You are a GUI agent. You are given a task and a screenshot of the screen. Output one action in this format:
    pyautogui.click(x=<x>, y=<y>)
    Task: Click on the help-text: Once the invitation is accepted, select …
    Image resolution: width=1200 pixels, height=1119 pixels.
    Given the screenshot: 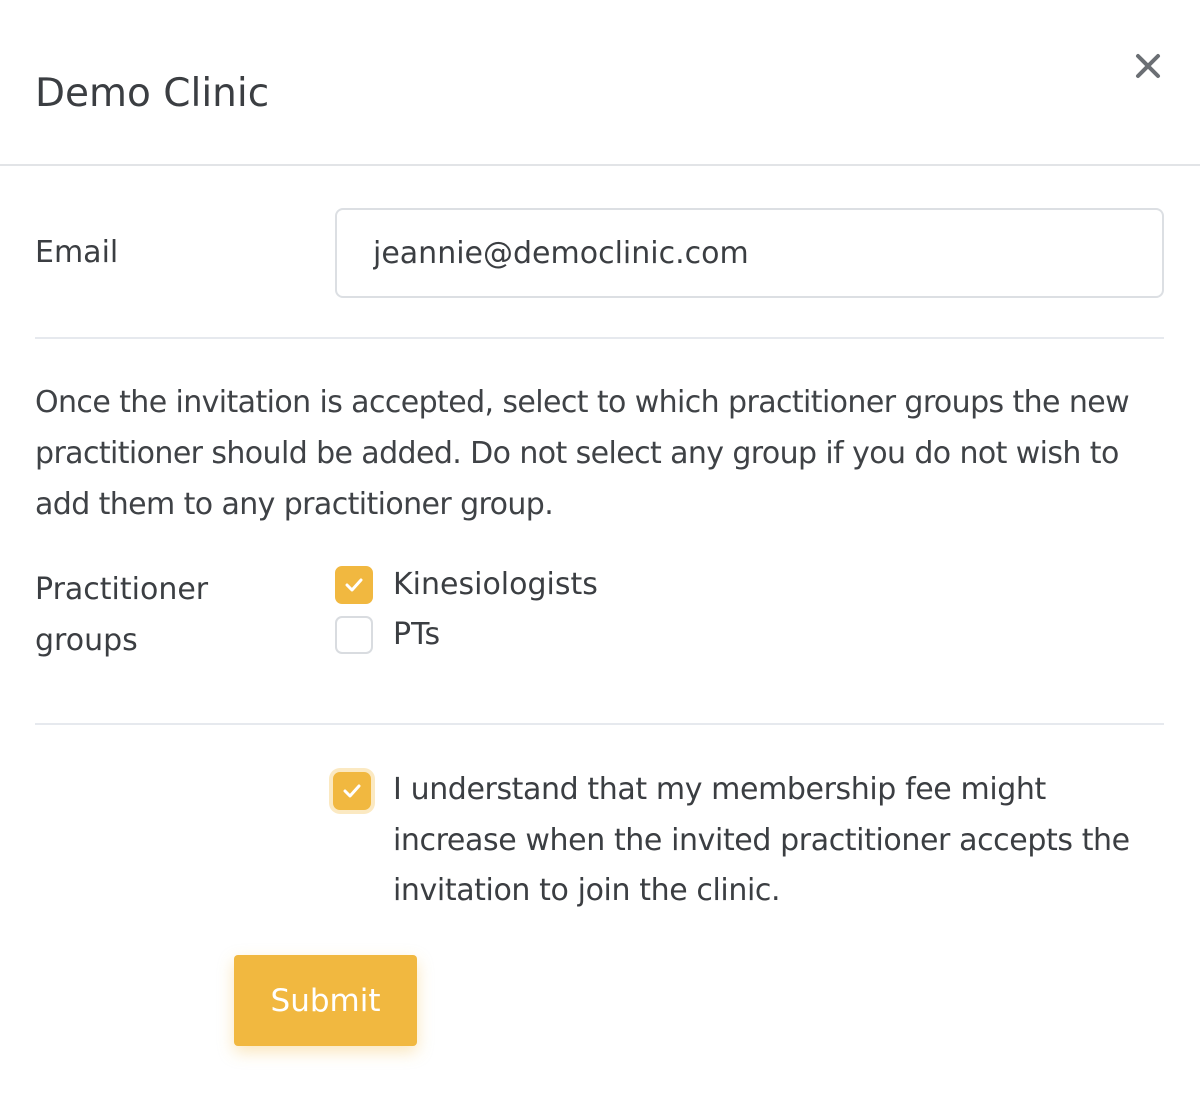 What is the action you would take?
    pyautogui.click(x=582, y=453)
    